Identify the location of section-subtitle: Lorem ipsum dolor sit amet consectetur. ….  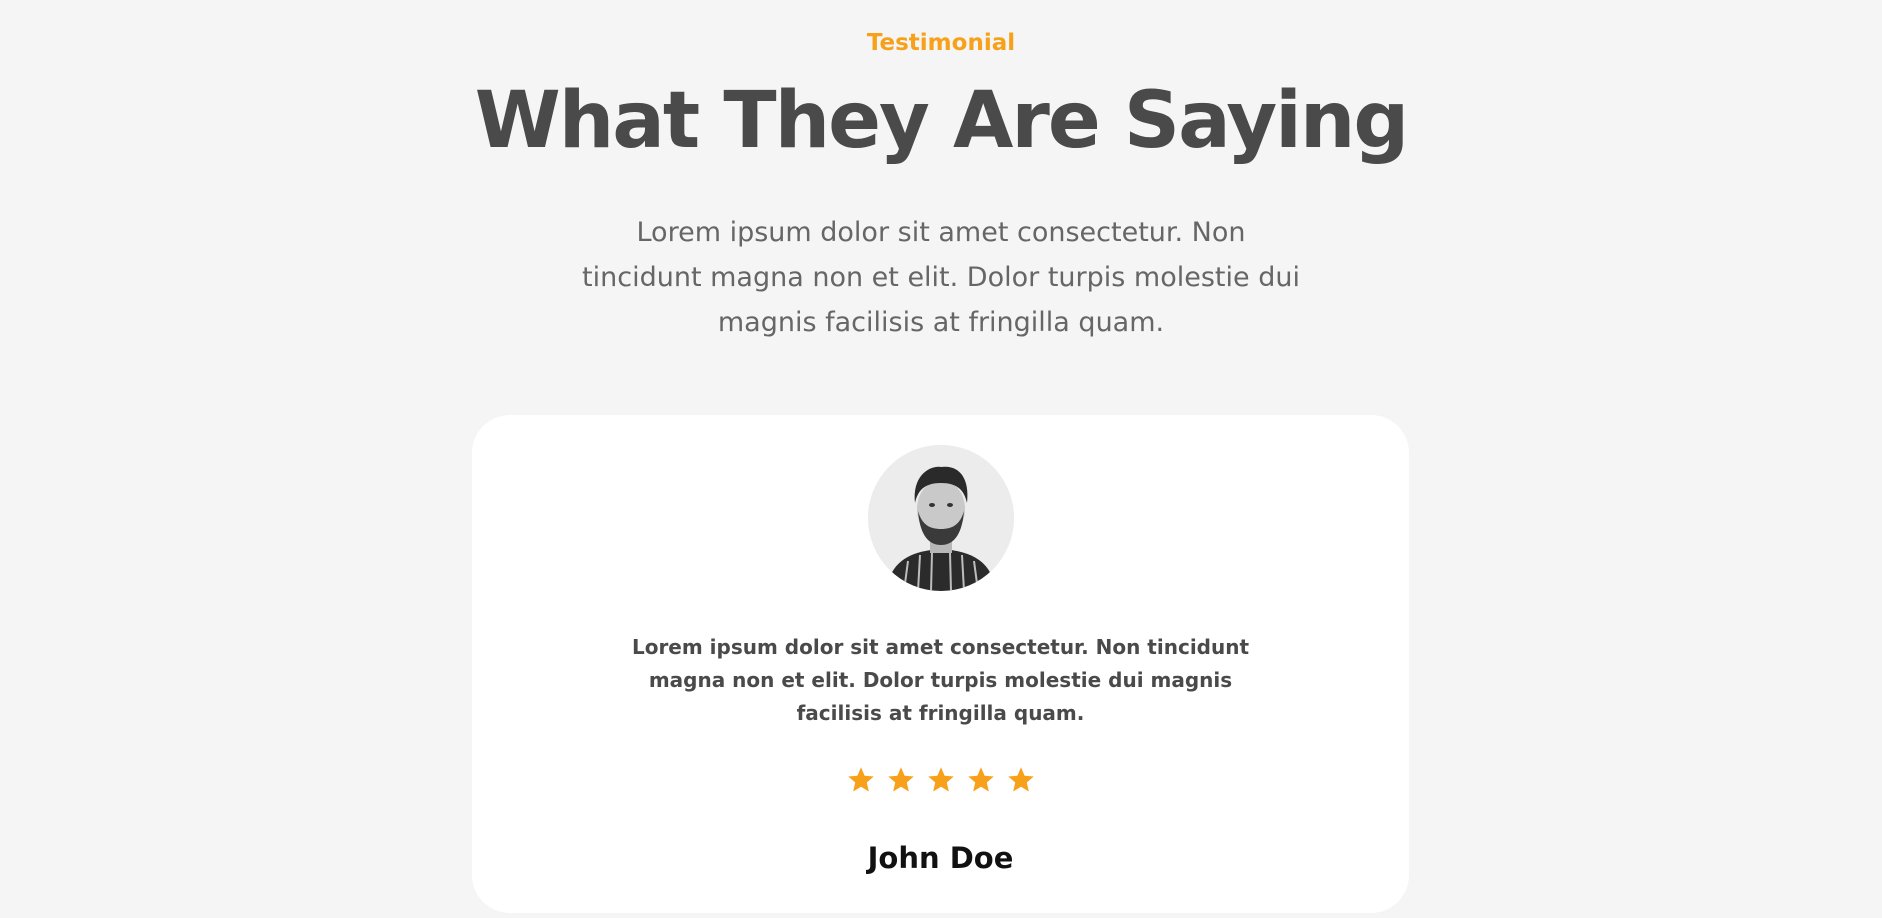
(941, 277).